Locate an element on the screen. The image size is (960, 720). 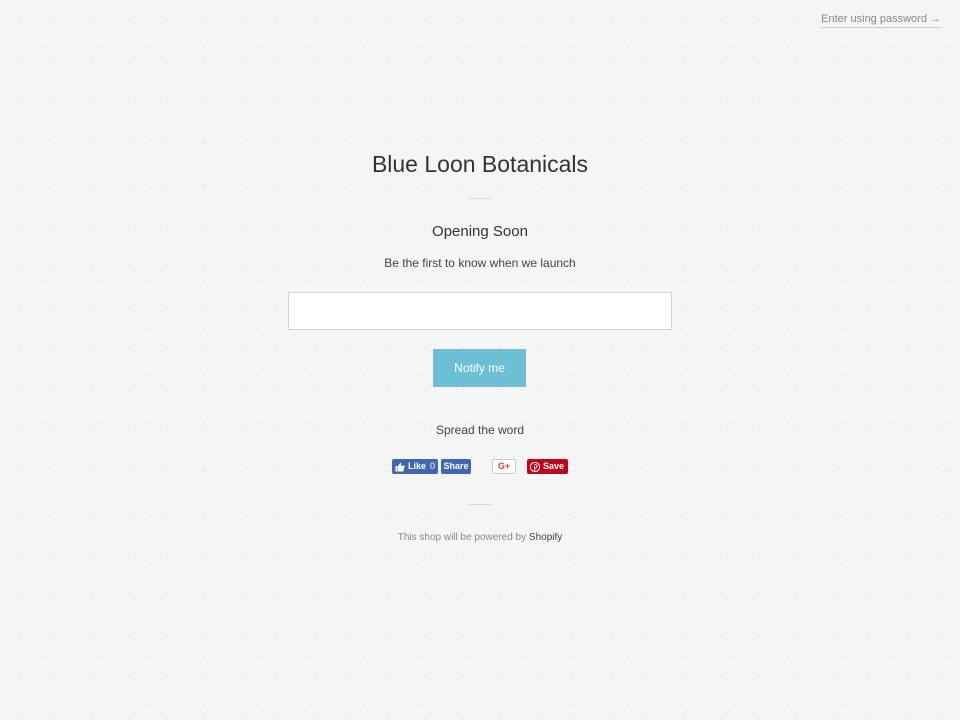
shopify-link: Shopify is located at coordinates (545, 537).